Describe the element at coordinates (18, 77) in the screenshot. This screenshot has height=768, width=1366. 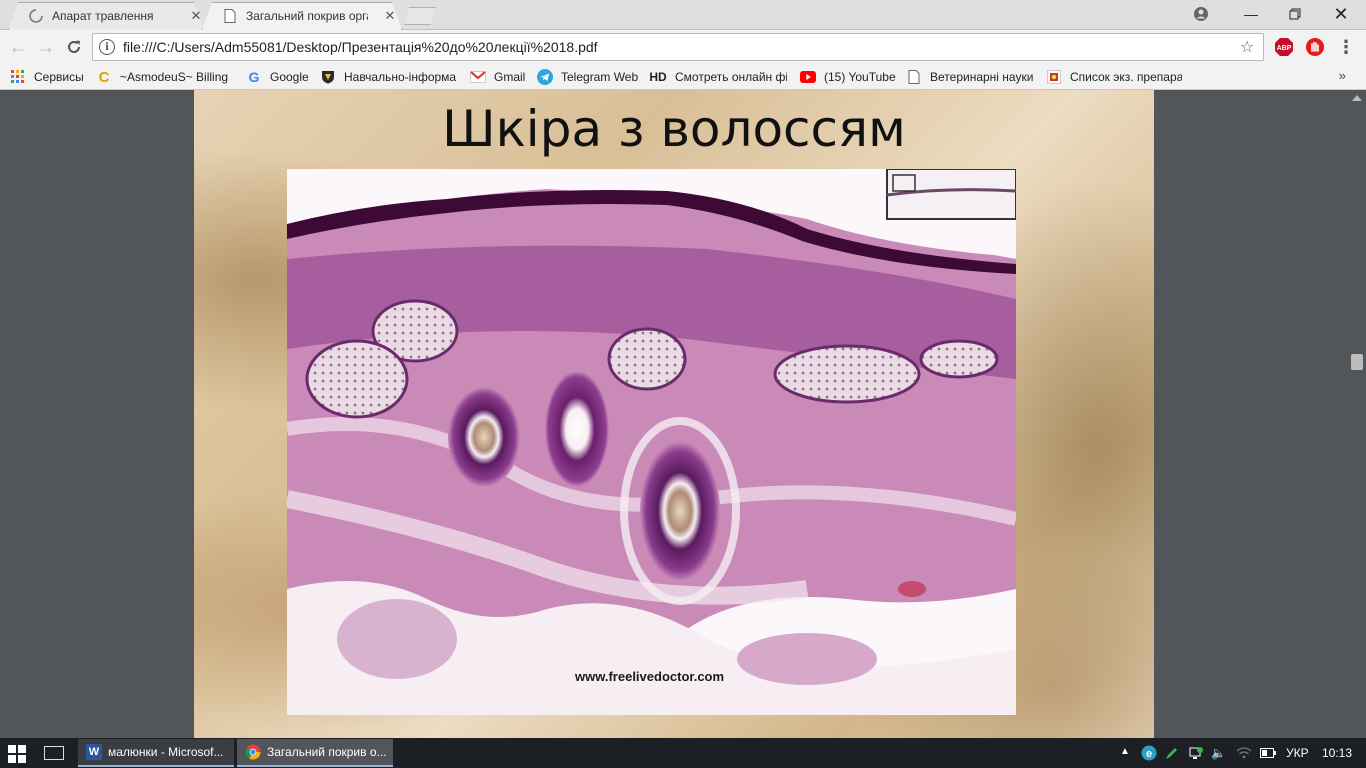
I see `apps-grid-icon` at that location.